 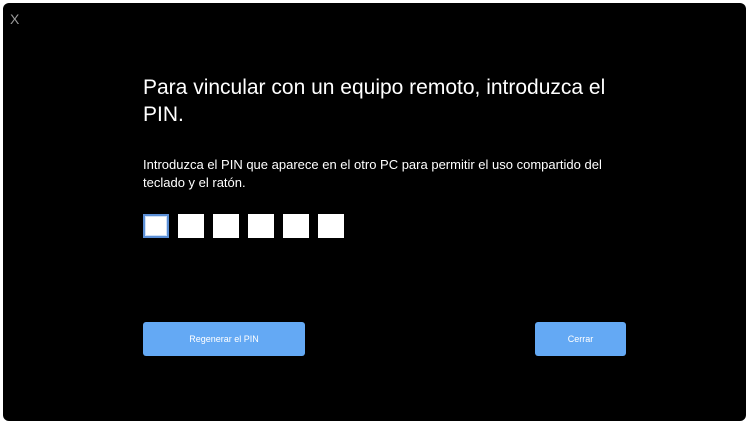 I want to click on close-button: Cerrar, so click(x=580, y=339).